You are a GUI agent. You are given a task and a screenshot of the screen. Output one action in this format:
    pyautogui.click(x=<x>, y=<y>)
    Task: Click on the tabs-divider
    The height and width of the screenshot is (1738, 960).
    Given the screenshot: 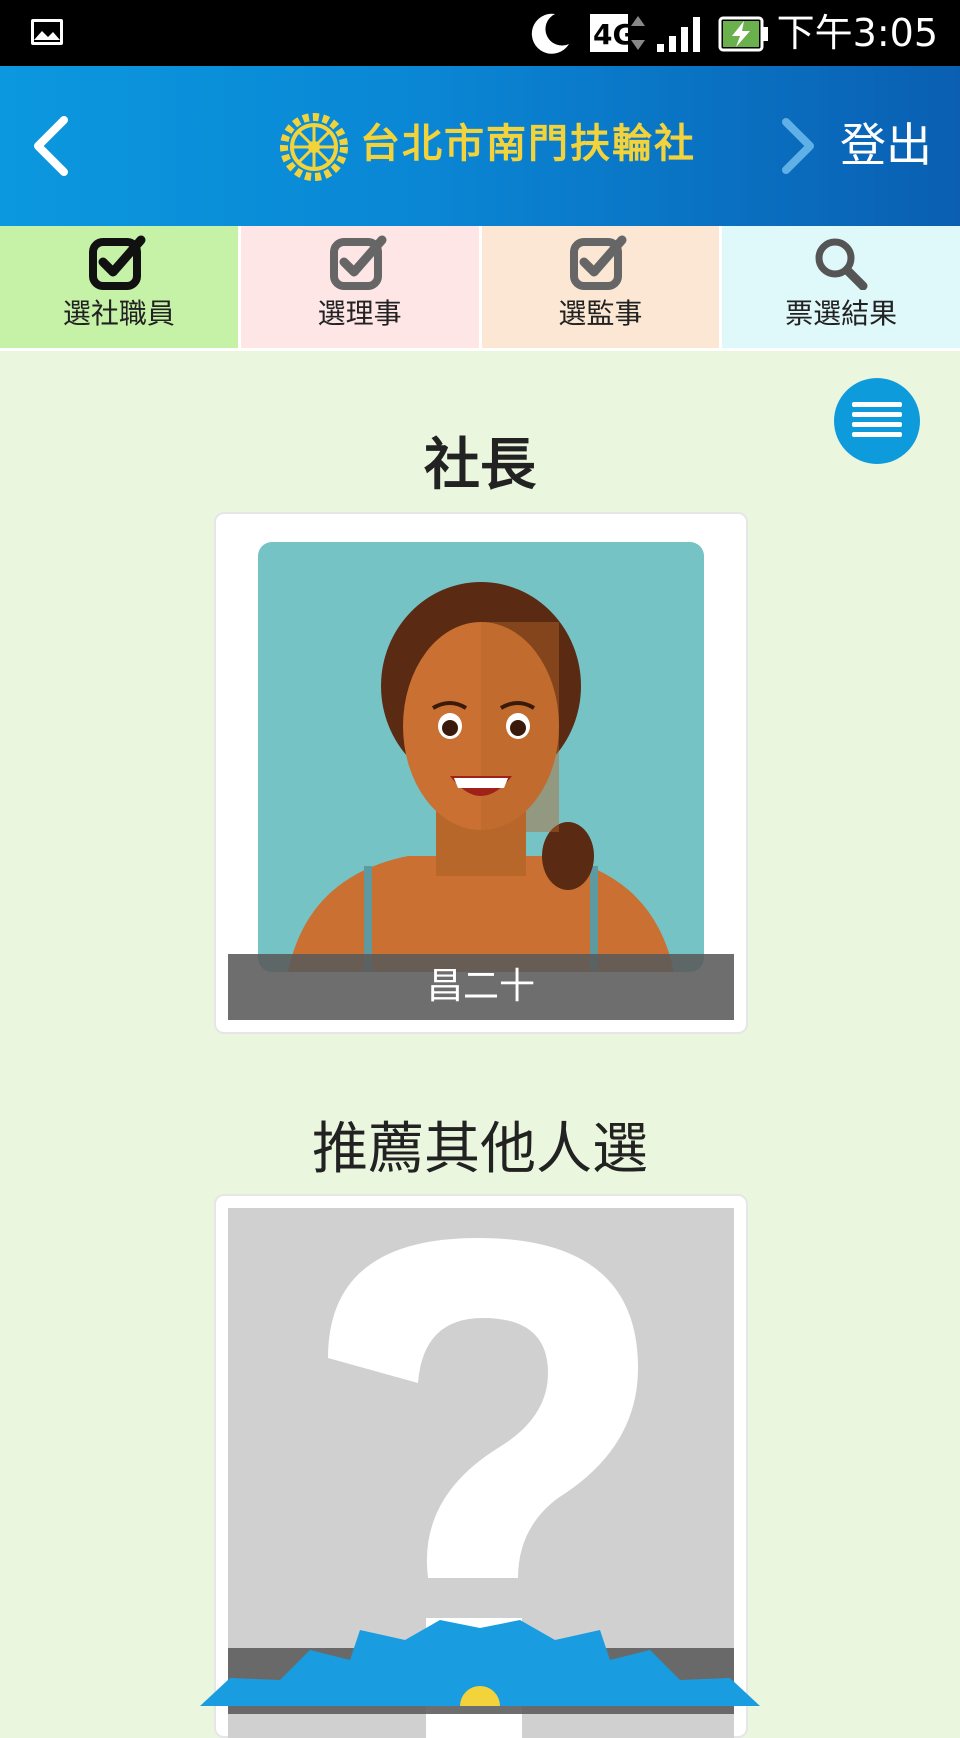 What is the action you would take?
    pyautogui.click(x=480, y=349)
    